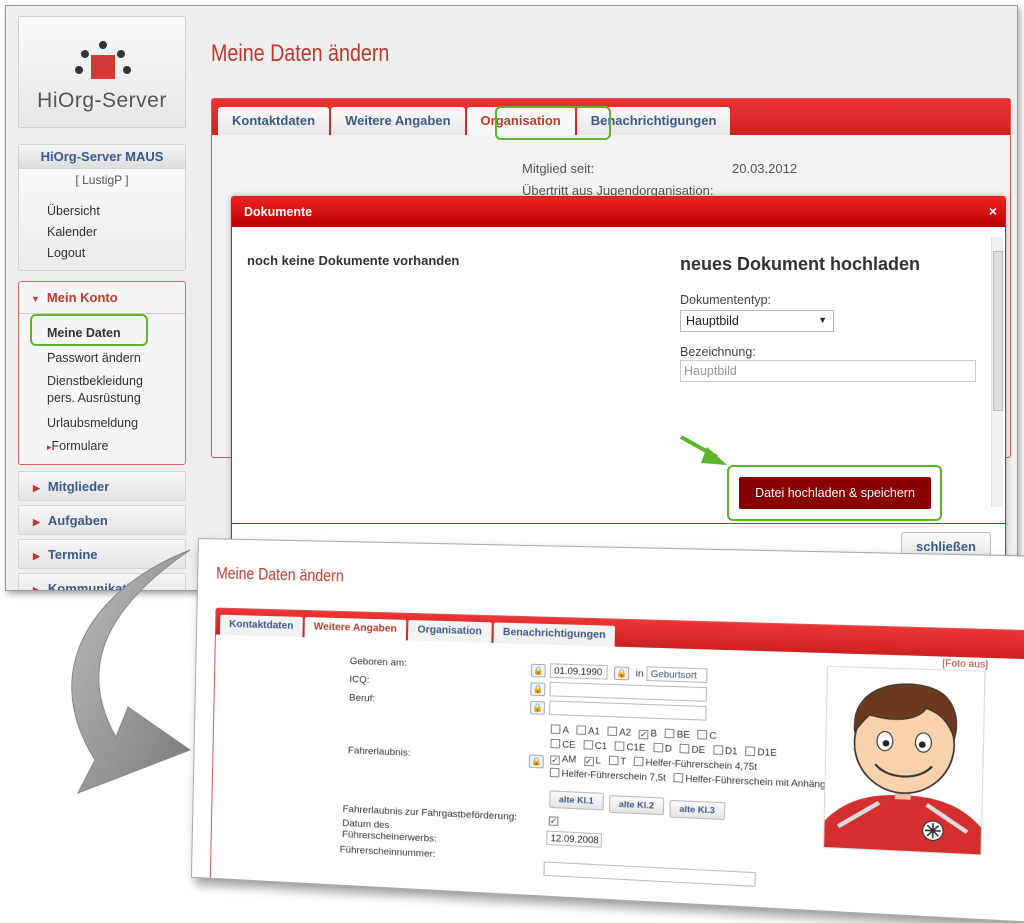 The height and width of the screenshot is (923, 1024). What do you see at coordinates (654, 733) in the screenshot?
I see `checkbox-label: B` at bounding box center [654, 733].